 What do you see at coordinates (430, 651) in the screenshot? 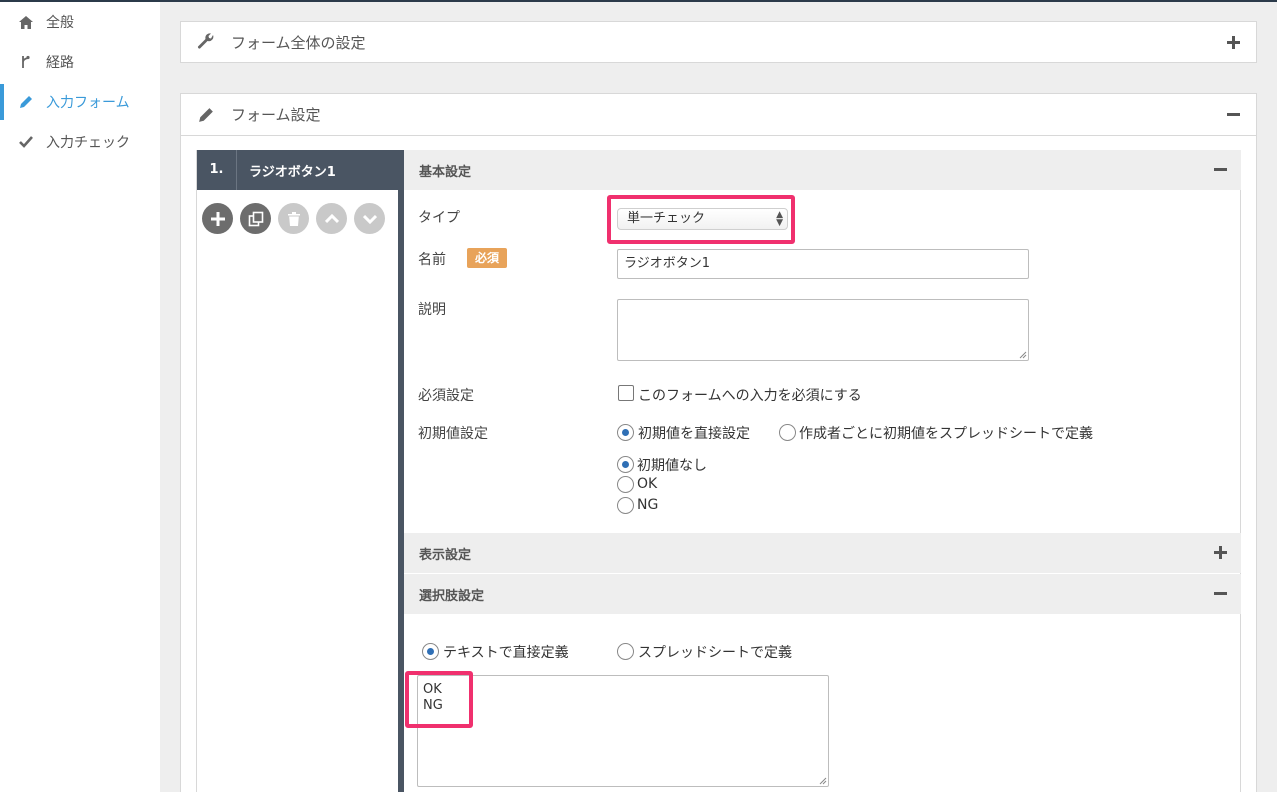
I see `choice-direct-radio` at bounding box center [430, 651].